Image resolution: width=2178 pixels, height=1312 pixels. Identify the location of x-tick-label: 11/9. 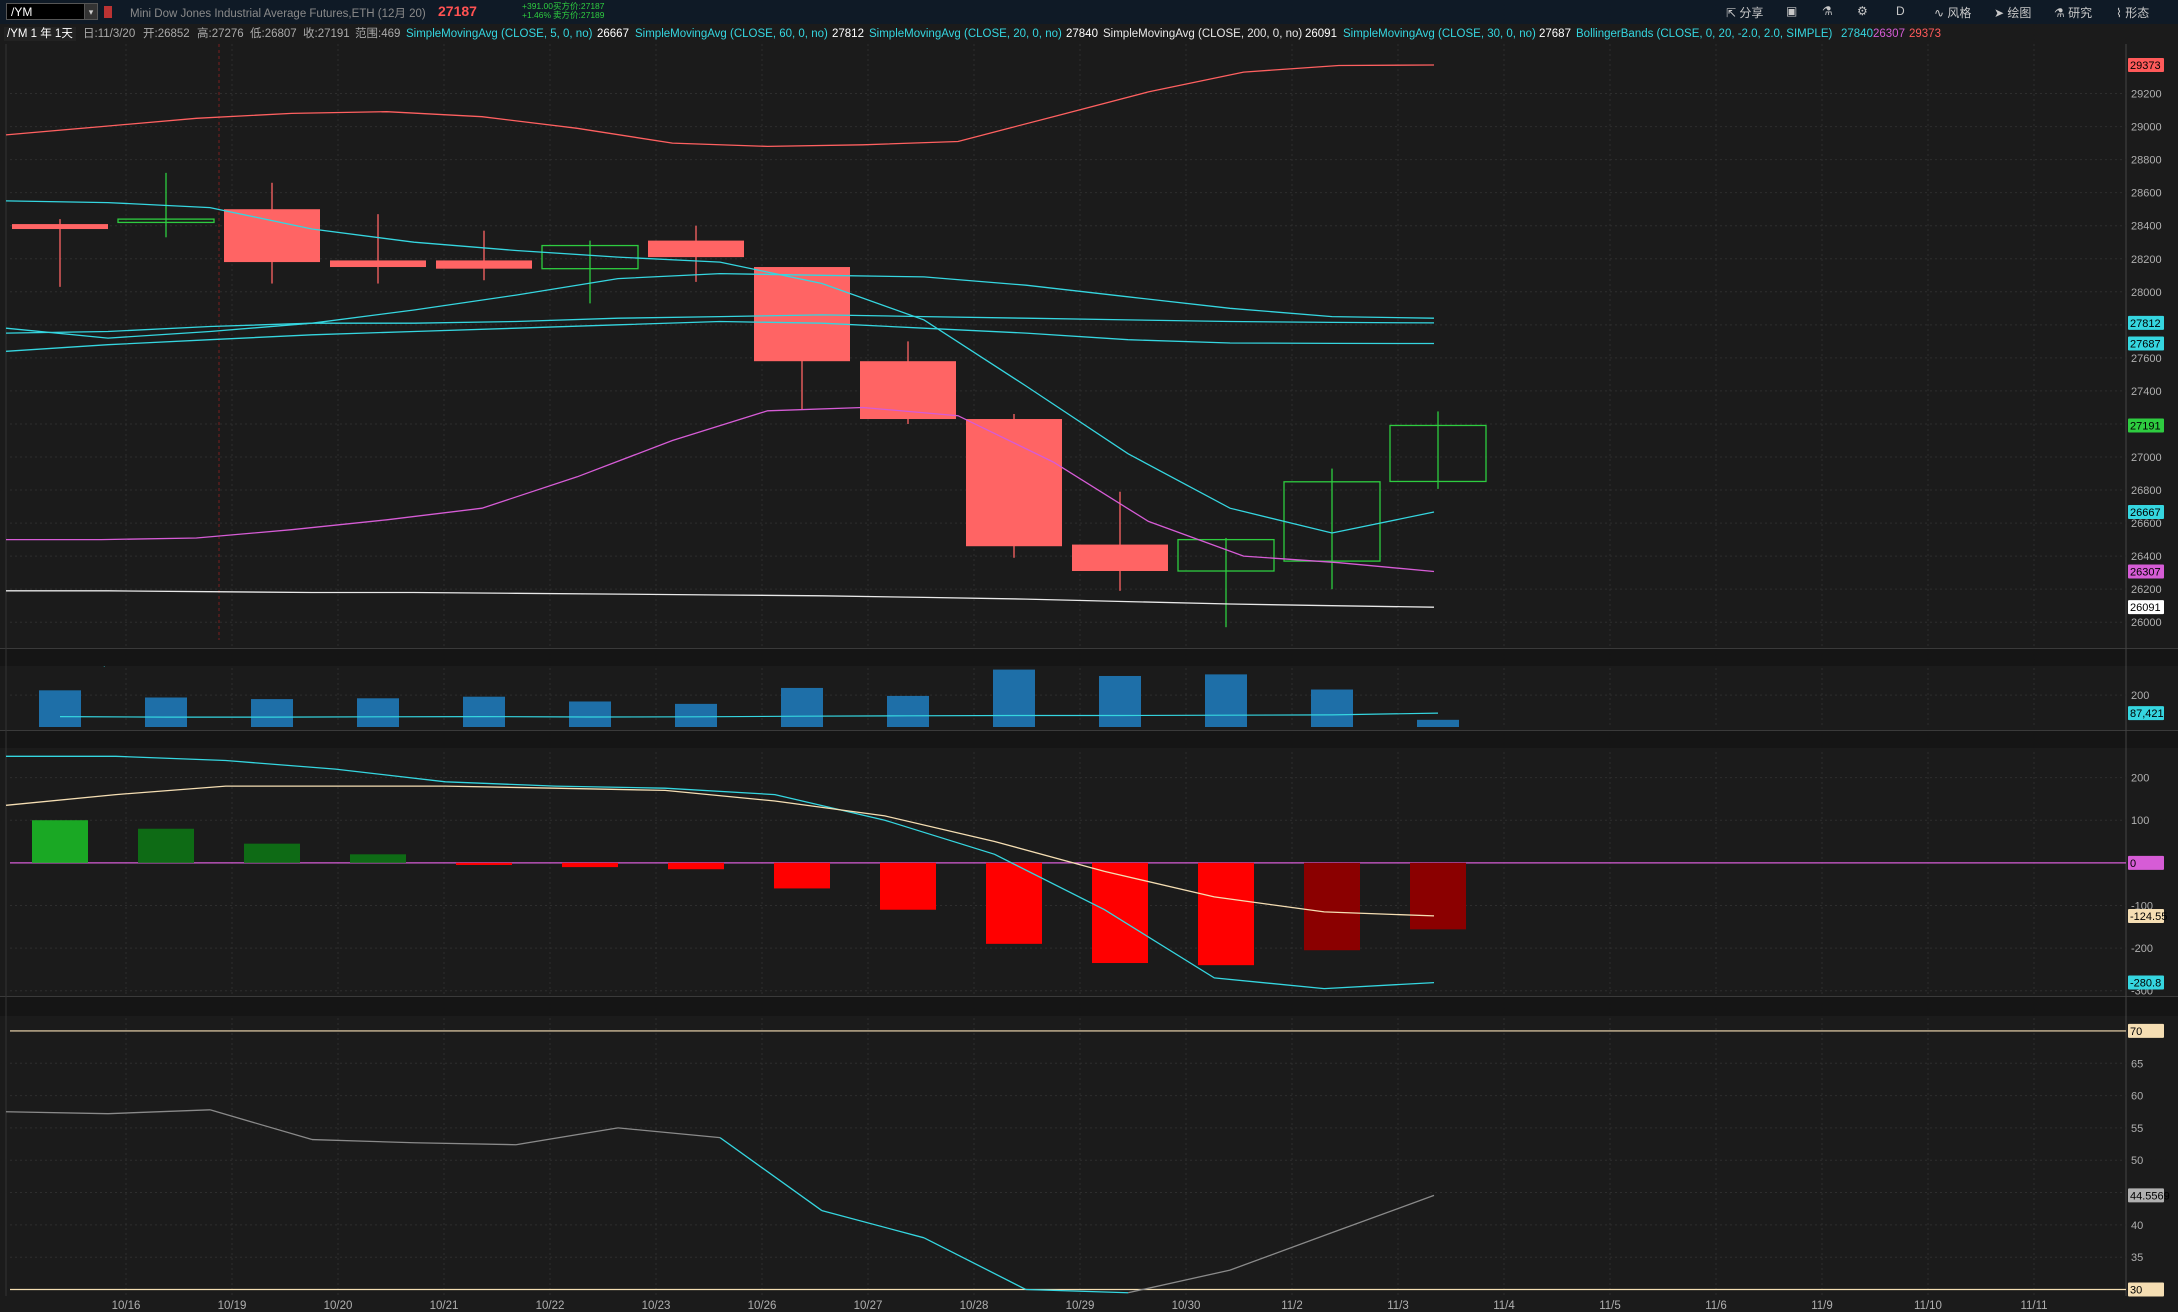
(1822, 1306).